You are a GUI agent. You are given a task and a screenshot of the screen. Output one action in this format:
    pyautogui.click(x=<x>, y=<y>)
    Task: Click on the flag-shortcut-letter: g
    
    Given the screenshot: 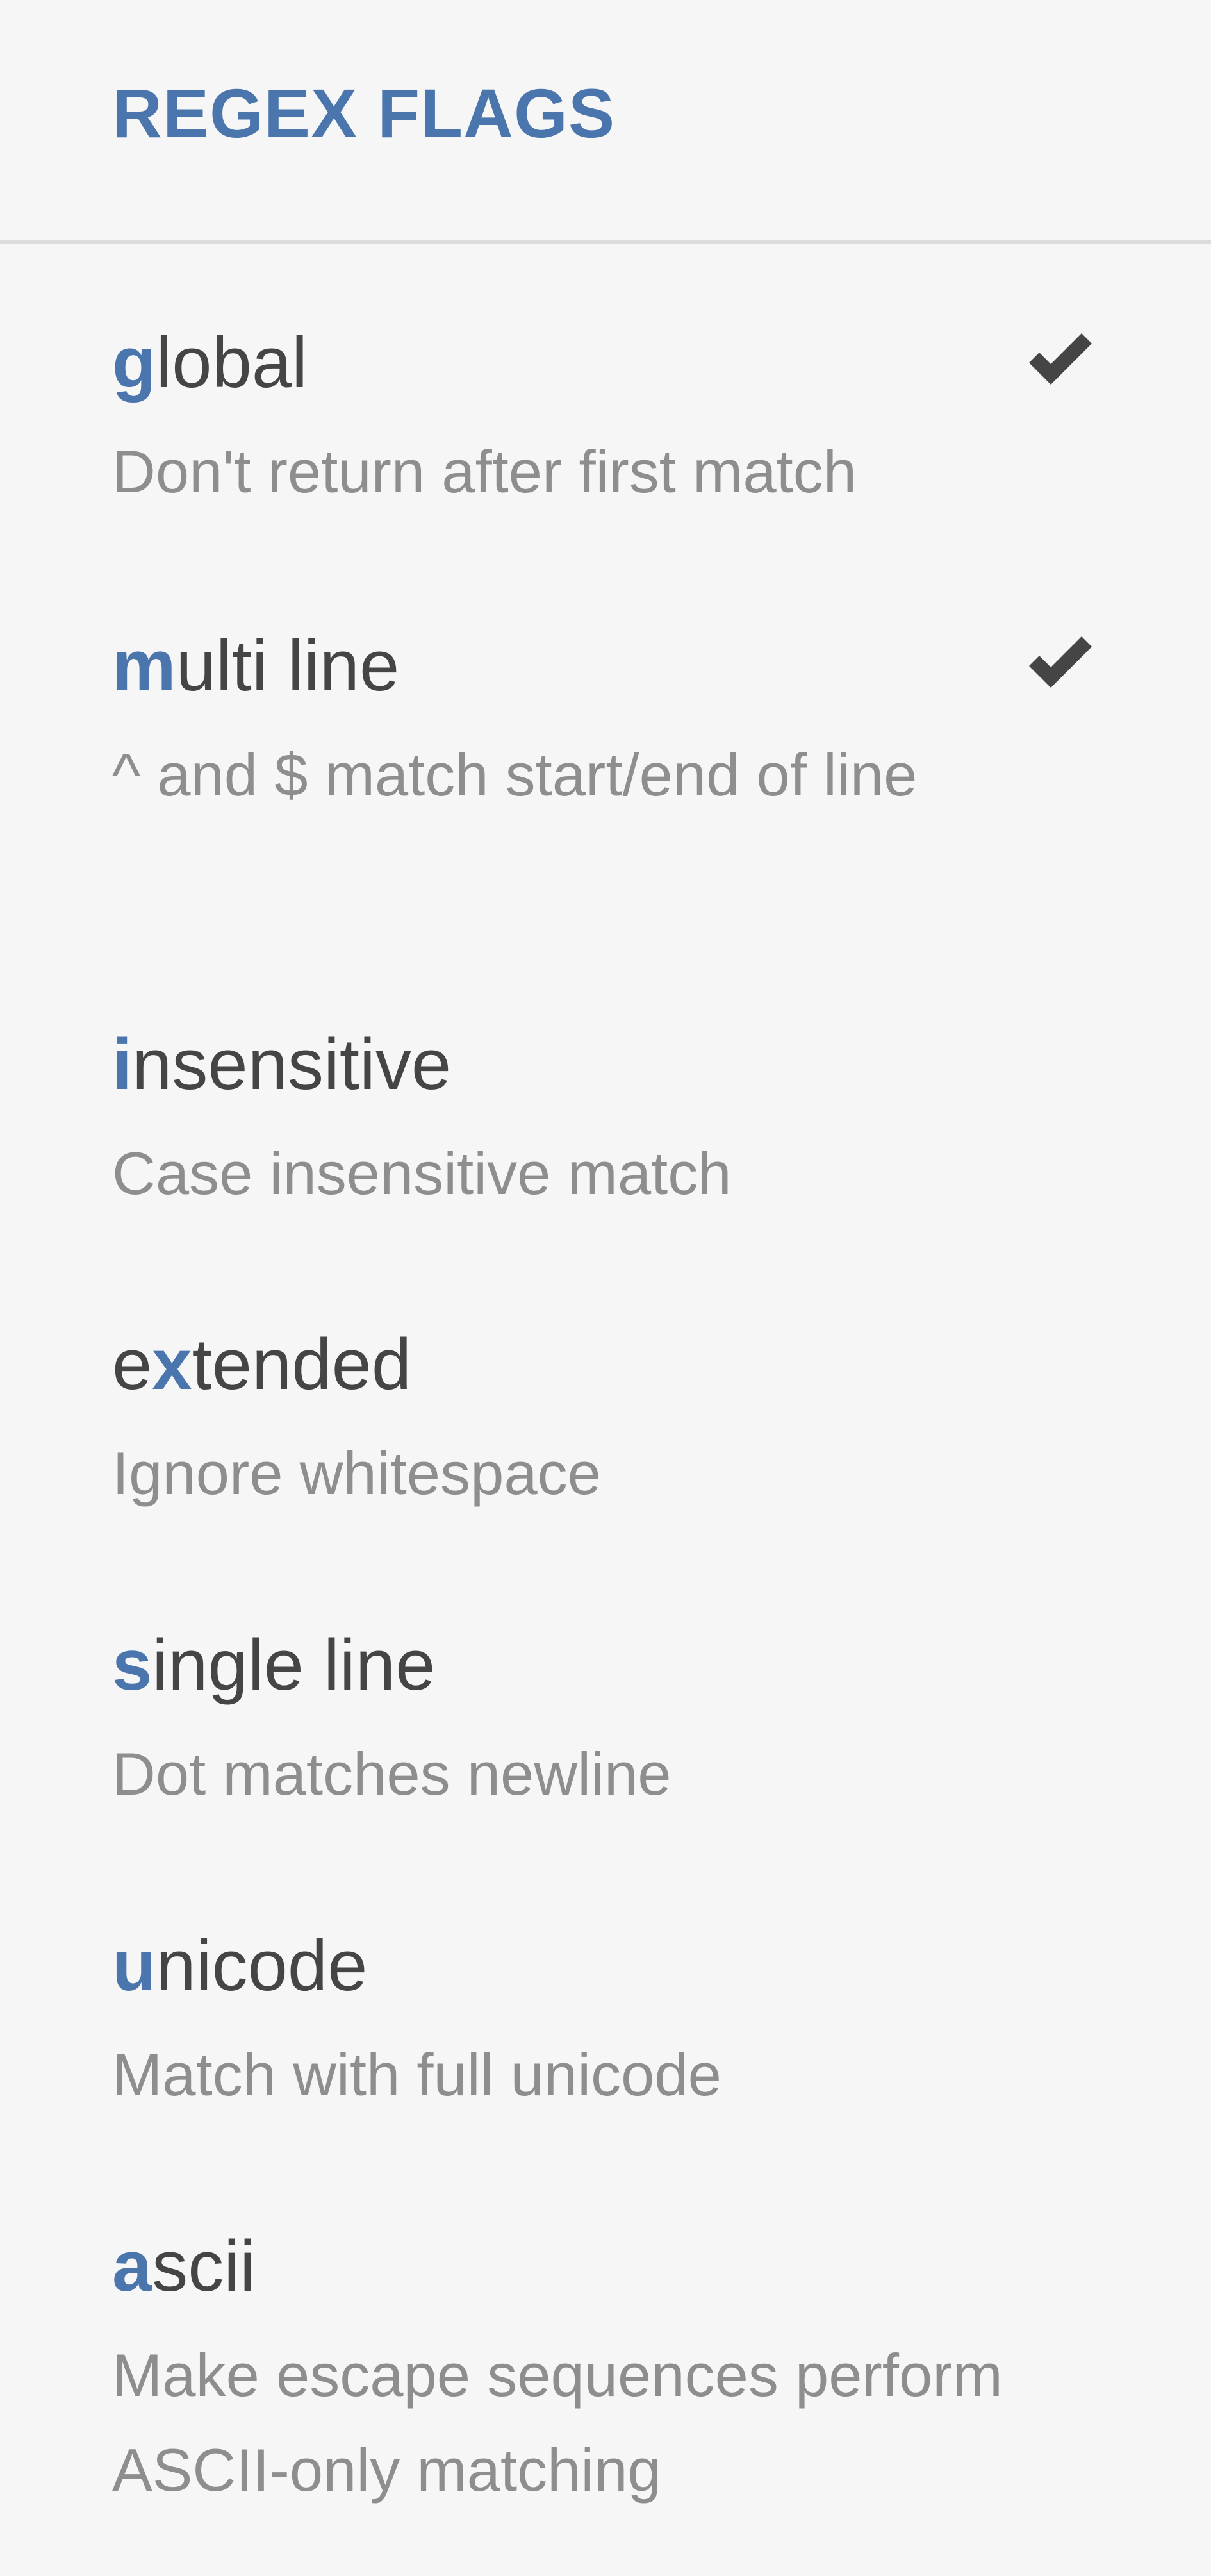 What is the action you would take?
    pyautogui.click(x=134, y=363)
    